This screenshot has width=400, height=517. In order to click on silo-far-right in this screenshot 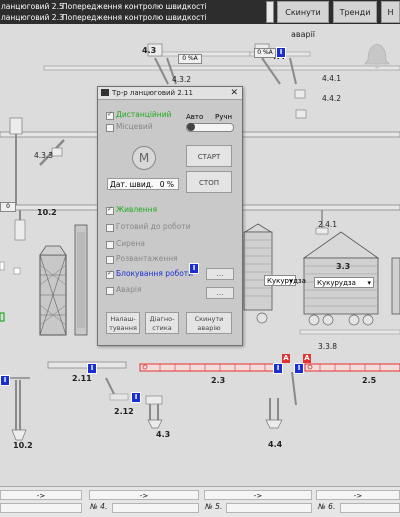, I will do `click(395, 286)`.